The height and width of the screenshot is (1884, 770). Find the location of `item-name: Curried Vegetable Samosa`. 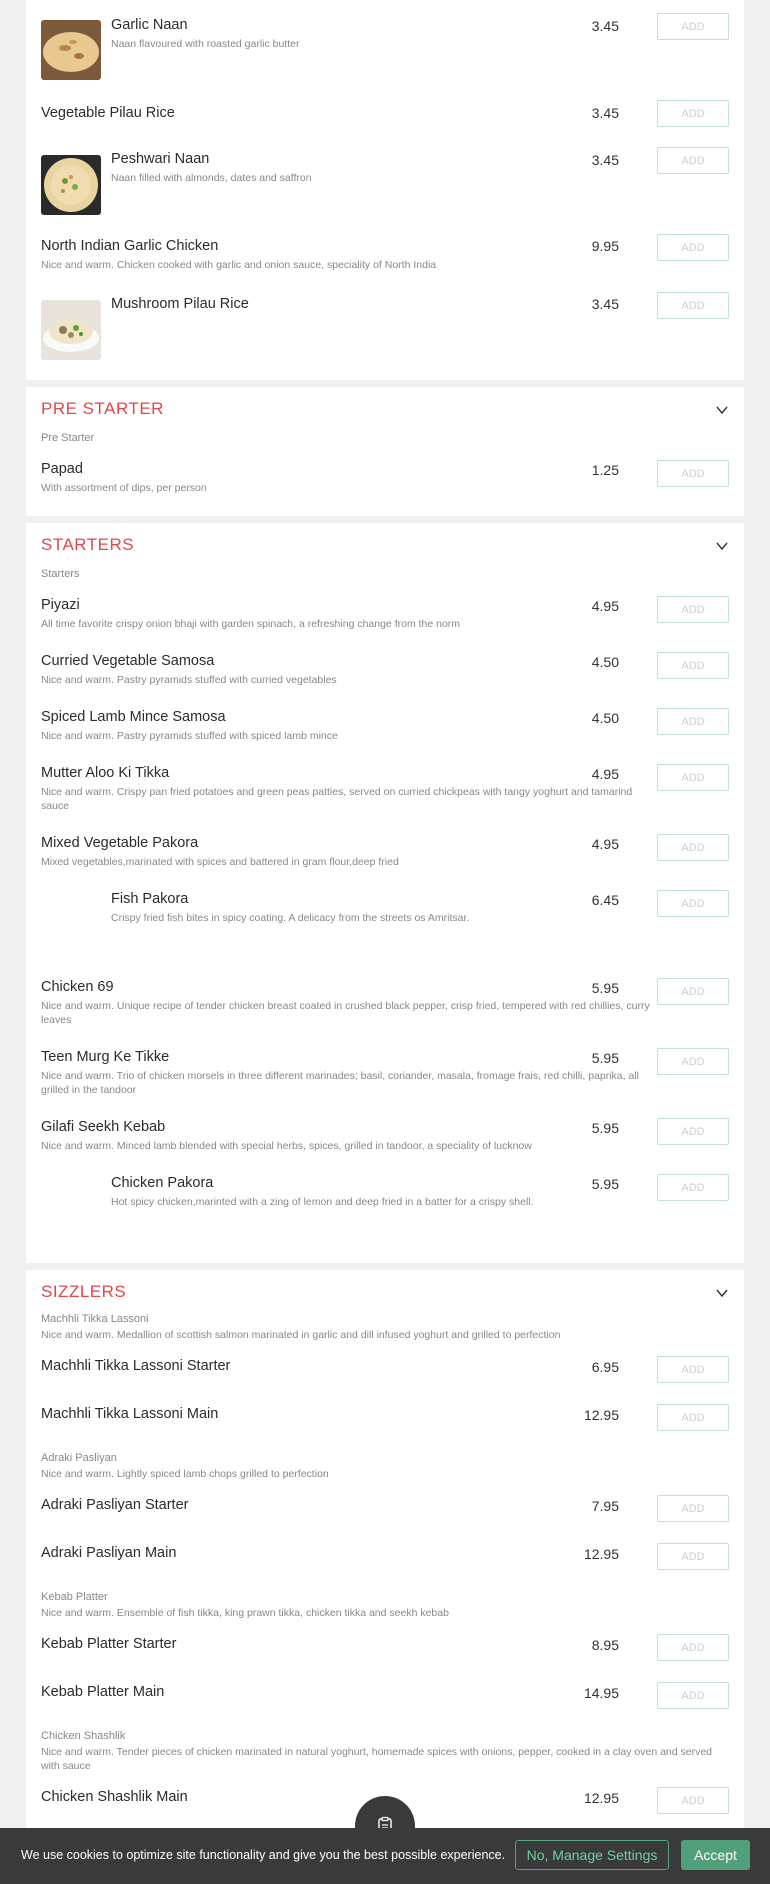

item-name: Curried Vegetable Samosa is located at coordinates (128, 661).